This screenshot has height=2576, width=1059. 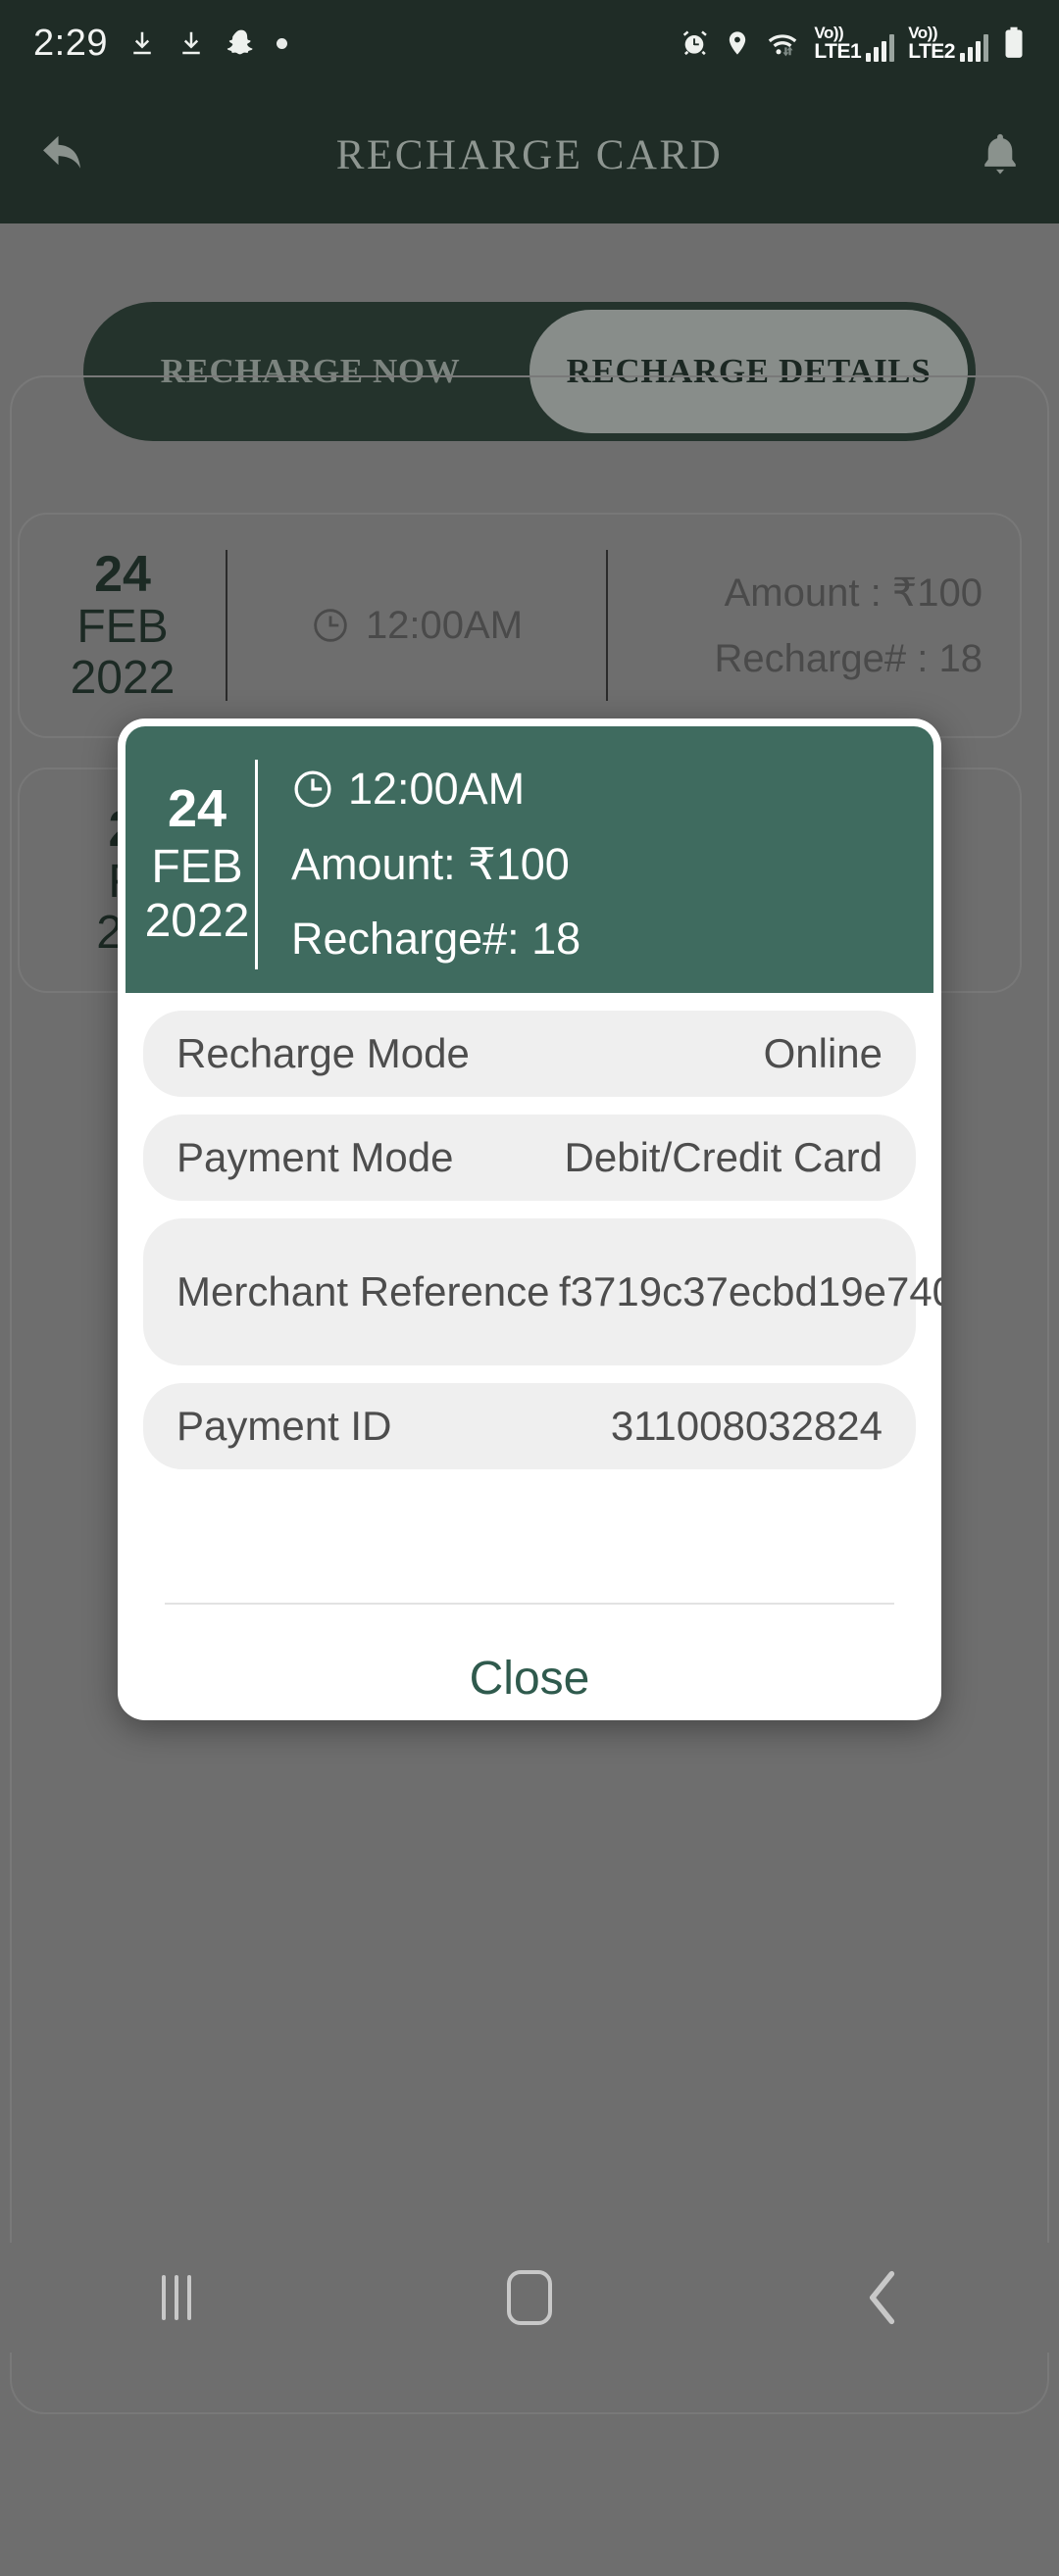 I want to click on sim1-lte-label: LTE1, so click(x=838, y=51).